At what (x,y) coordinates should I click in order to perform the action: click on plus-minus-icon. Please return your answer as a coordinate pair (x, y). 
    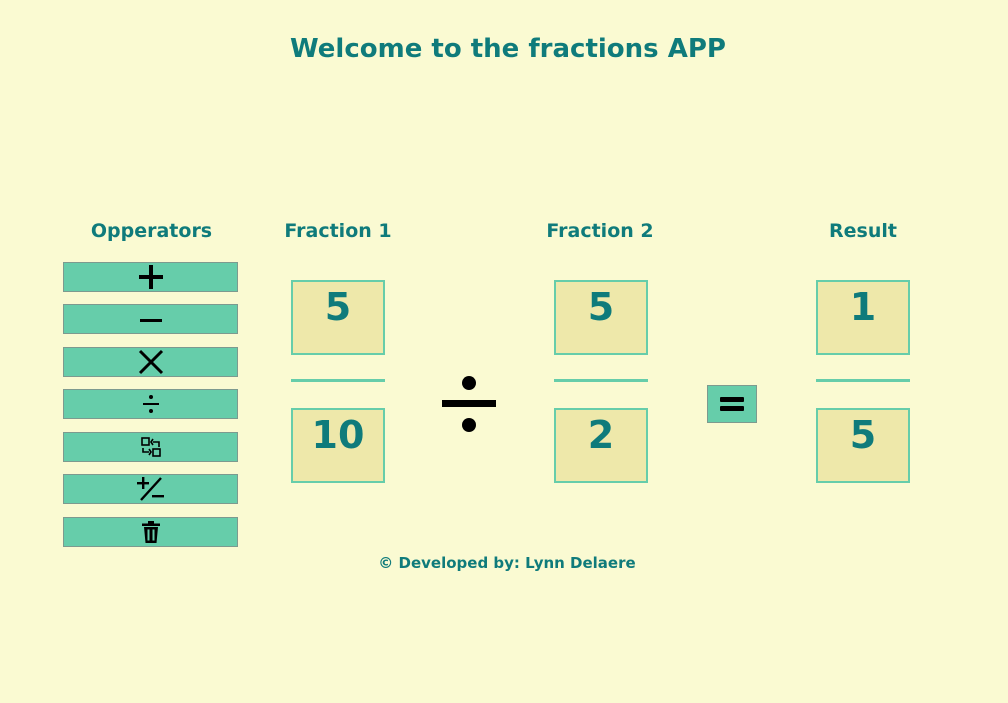
    Looking at the image, I should click on (150, 489).